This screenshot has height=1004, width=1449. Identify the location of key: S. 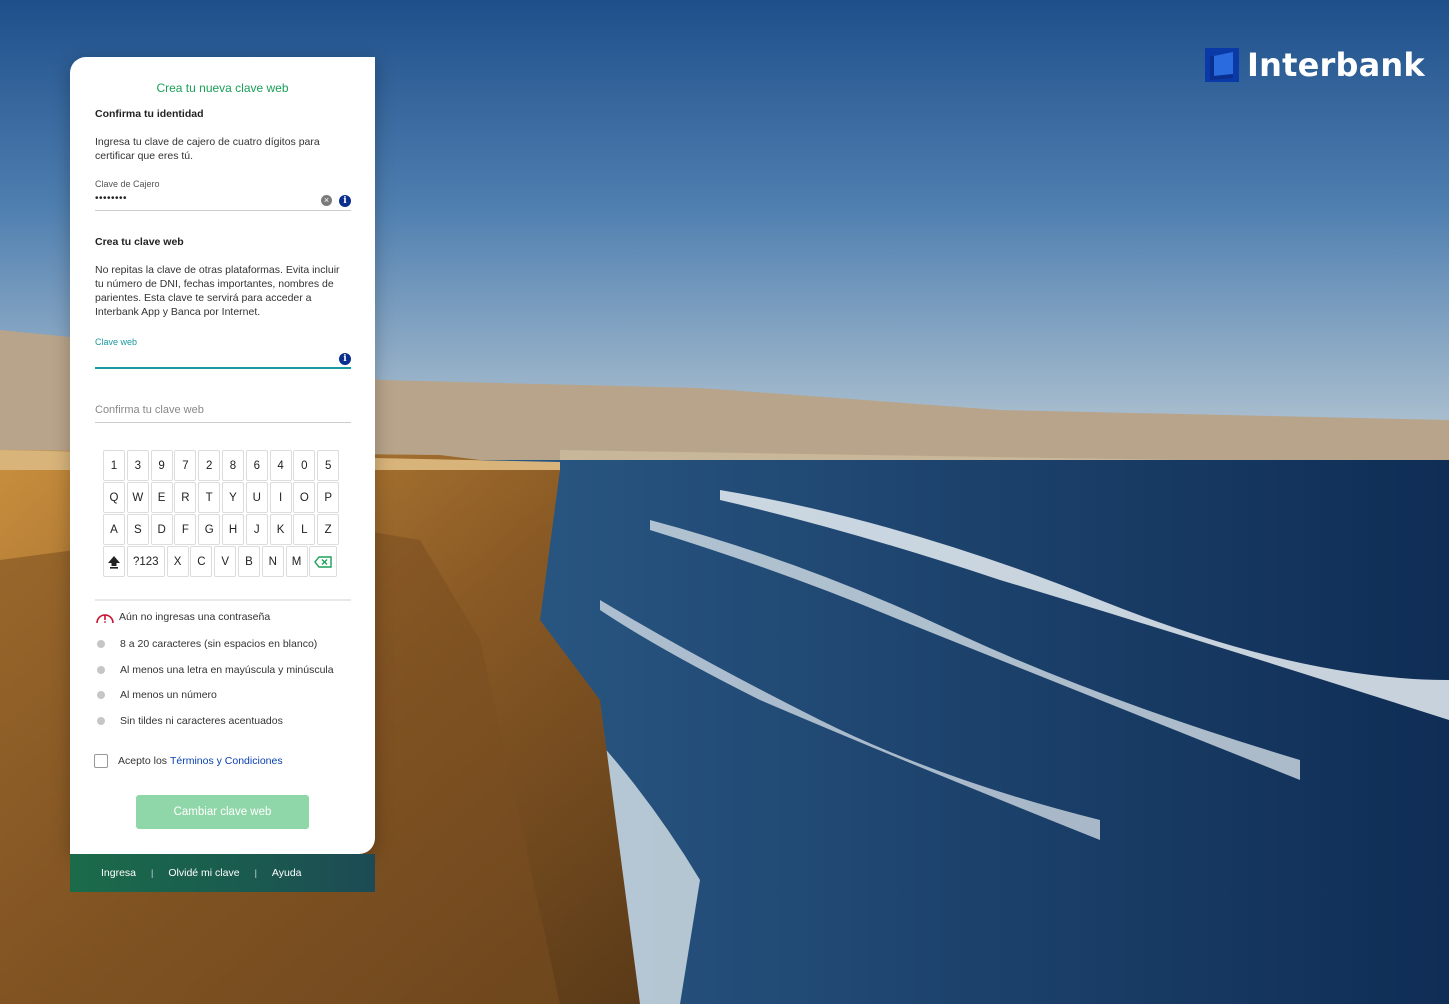
(137, 529).